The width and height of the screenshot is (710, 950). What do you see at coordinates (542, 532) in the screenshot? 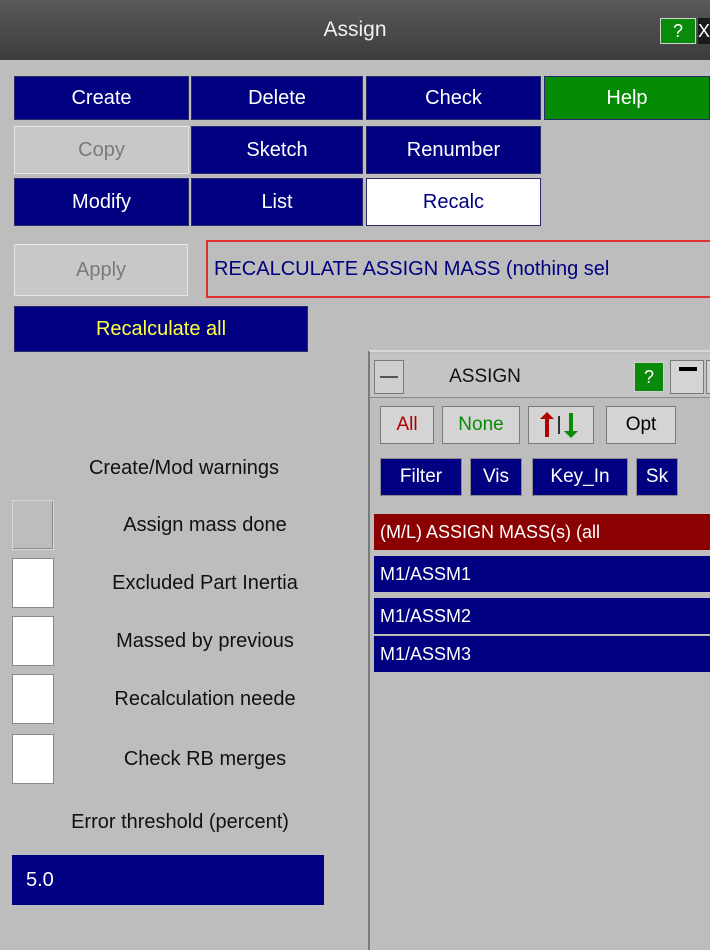
I see `list-header: (M/L) ASSIGN MASS(s) (all` at bounding box center [542, 532].